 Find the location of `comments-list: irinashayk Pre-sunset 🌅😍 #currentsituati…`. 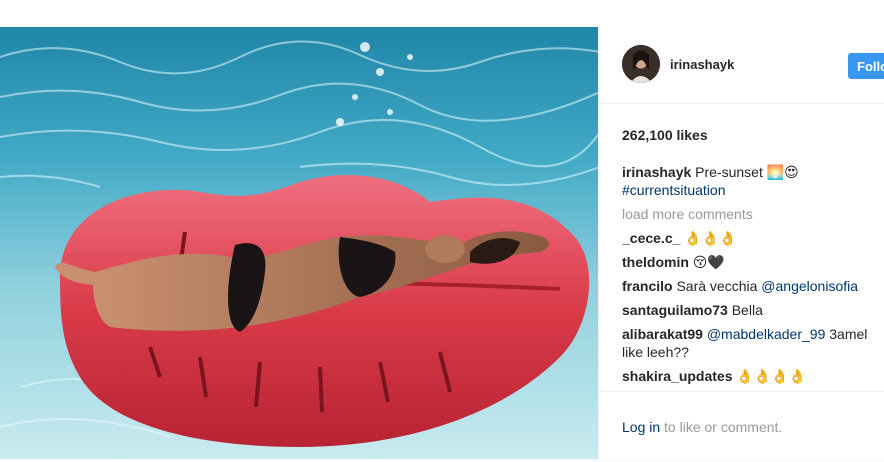

comments-list: irinashayk Pre-sunset 🌅😍 #currentsituati… is located at coordinates (753, 276).